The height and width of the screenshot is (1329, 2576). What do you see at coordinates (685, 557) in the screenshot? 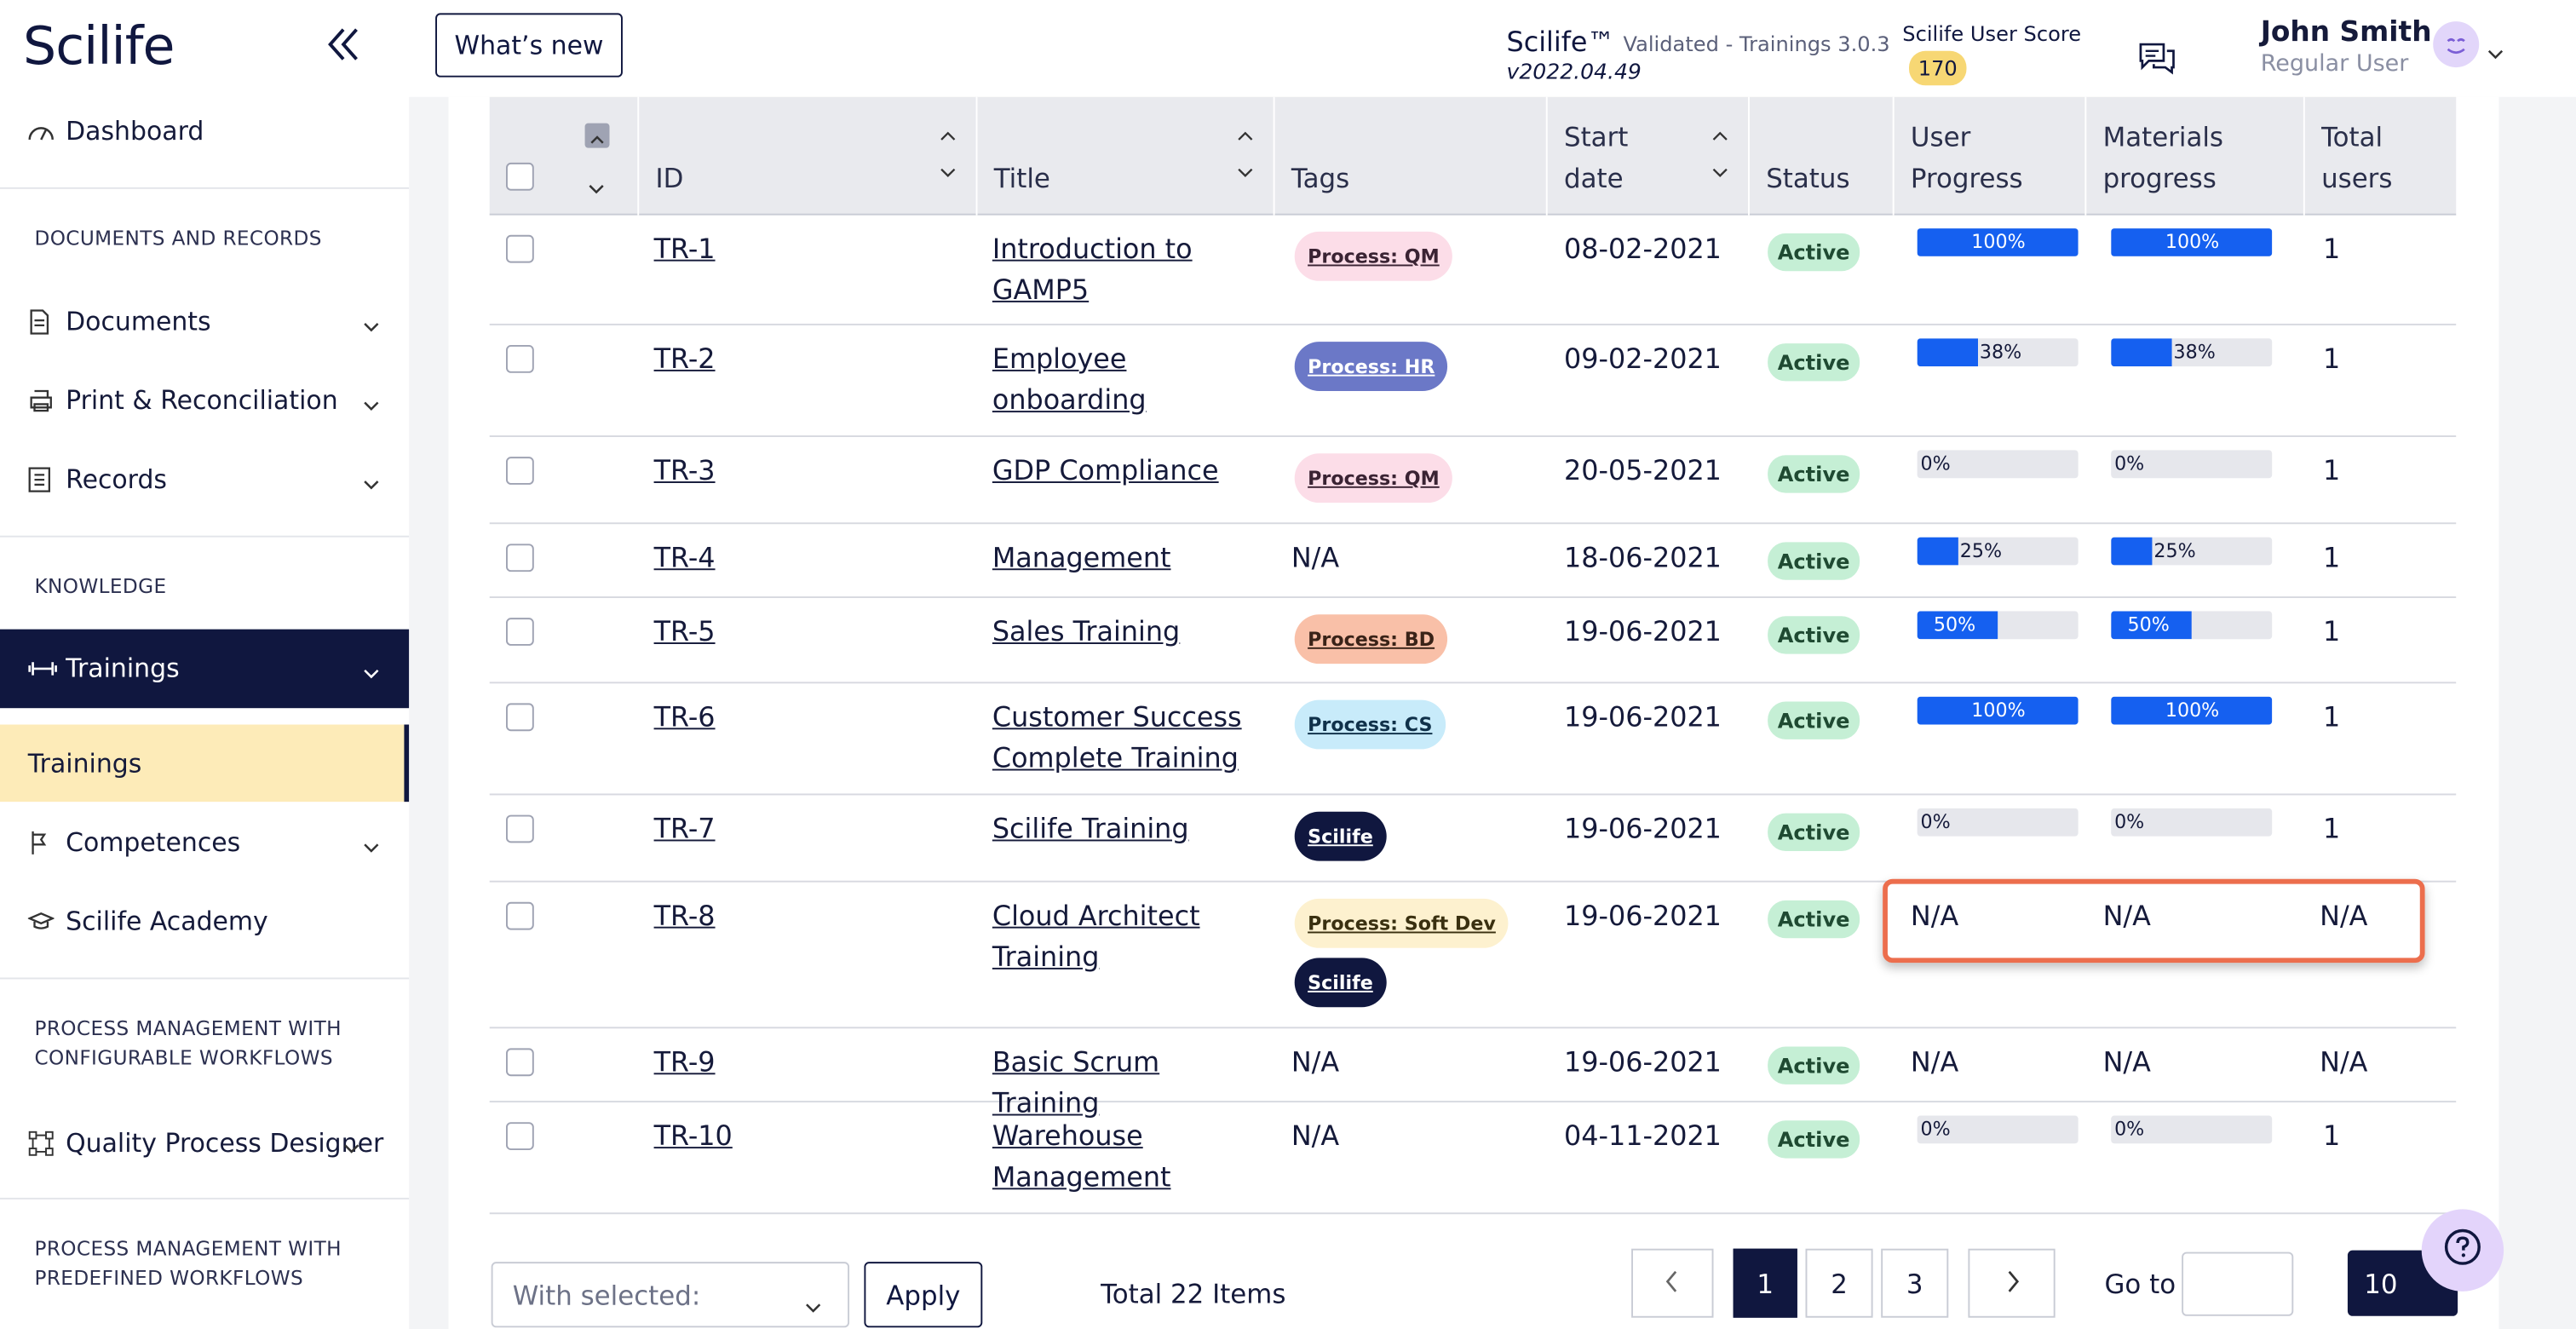
I see `training-id-link: TR-4` at bounding box center [685, 557].